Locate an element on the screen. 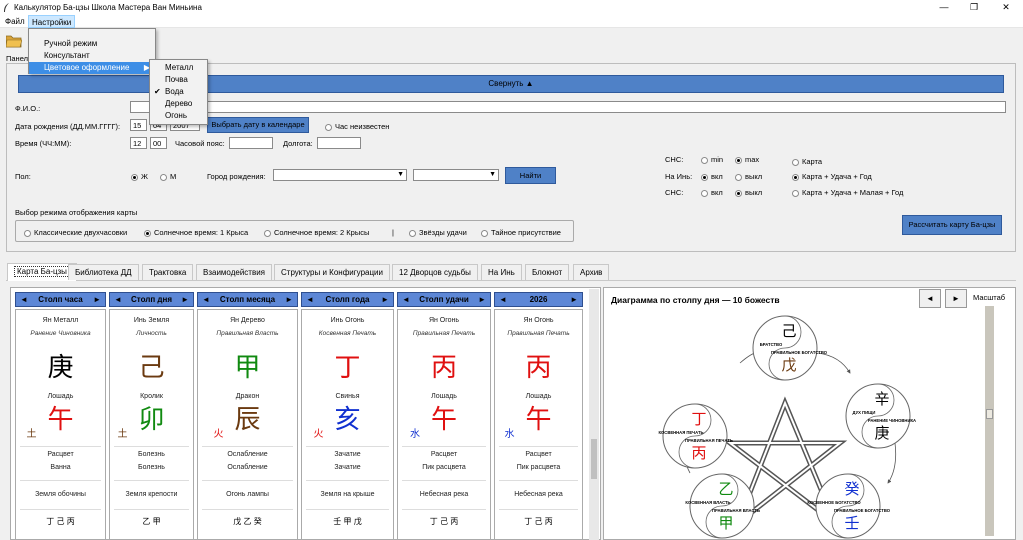 The image size is (1023, 540). stem-name: Ян Огонь is located at coordinates (444, 320).